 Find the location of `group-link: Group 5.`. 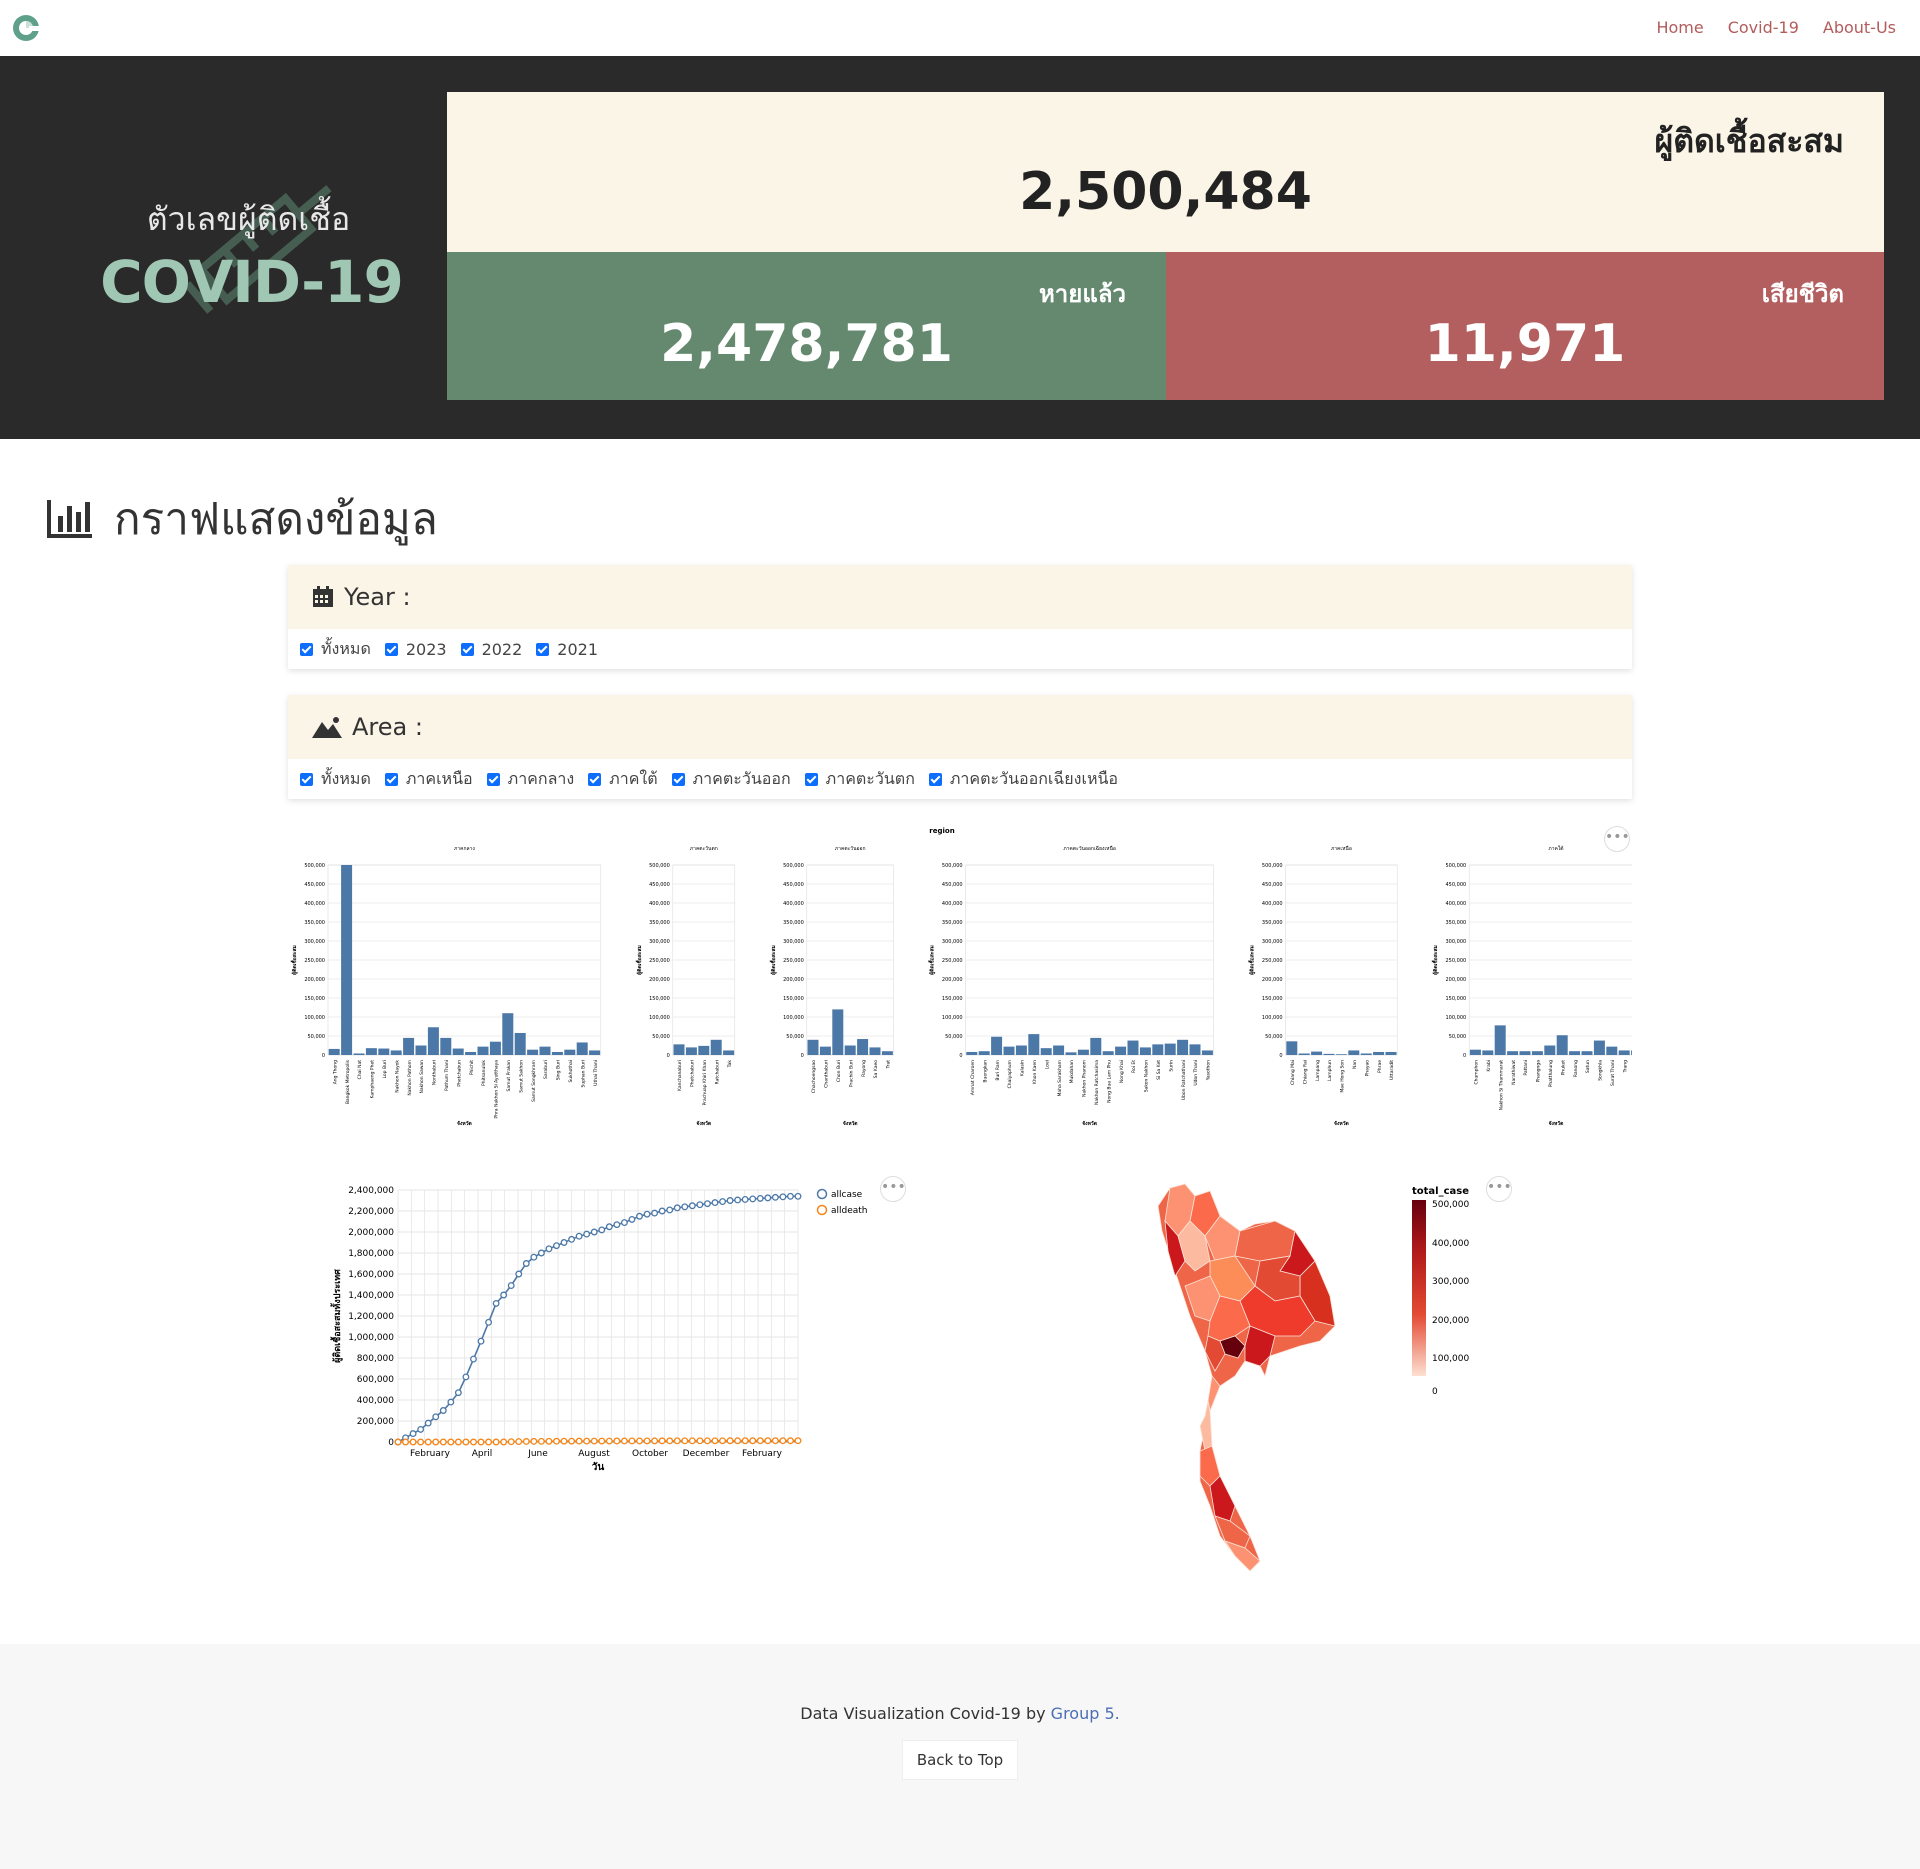

group-link: Group 5. is located at coordinates (1085, 1713).